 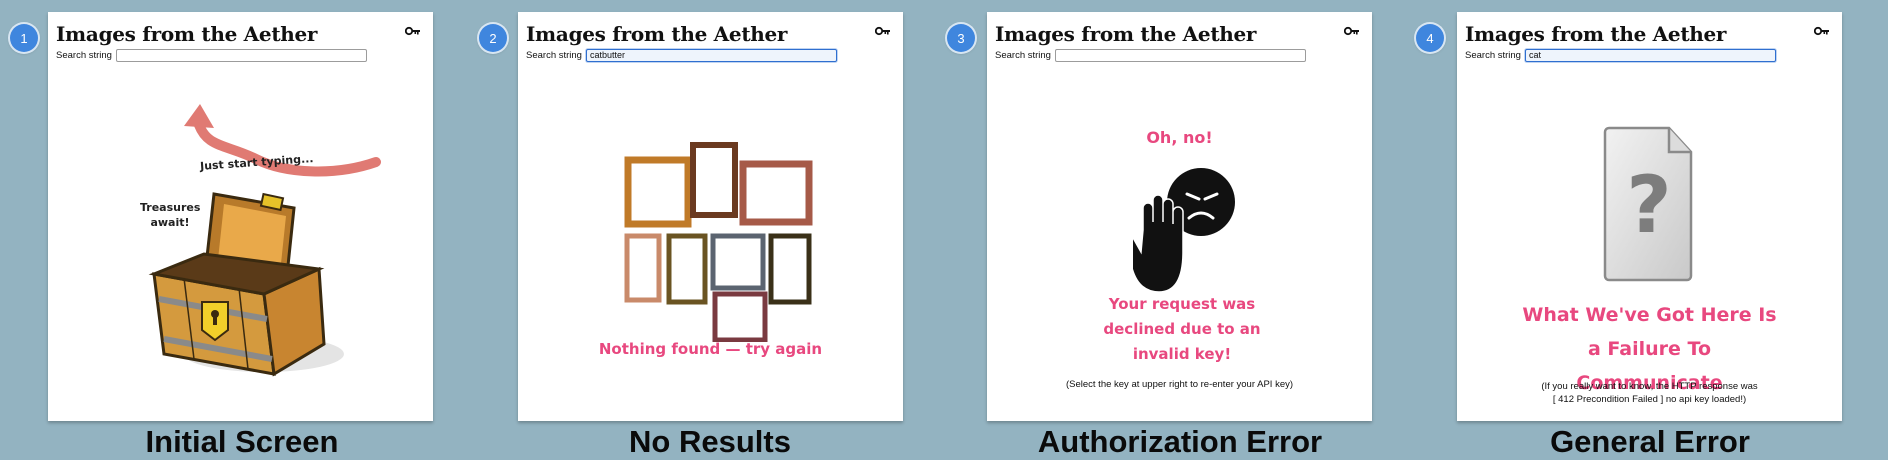 I want to click on no-results-message: Nothing found — try again, so click(x=710, y=349).